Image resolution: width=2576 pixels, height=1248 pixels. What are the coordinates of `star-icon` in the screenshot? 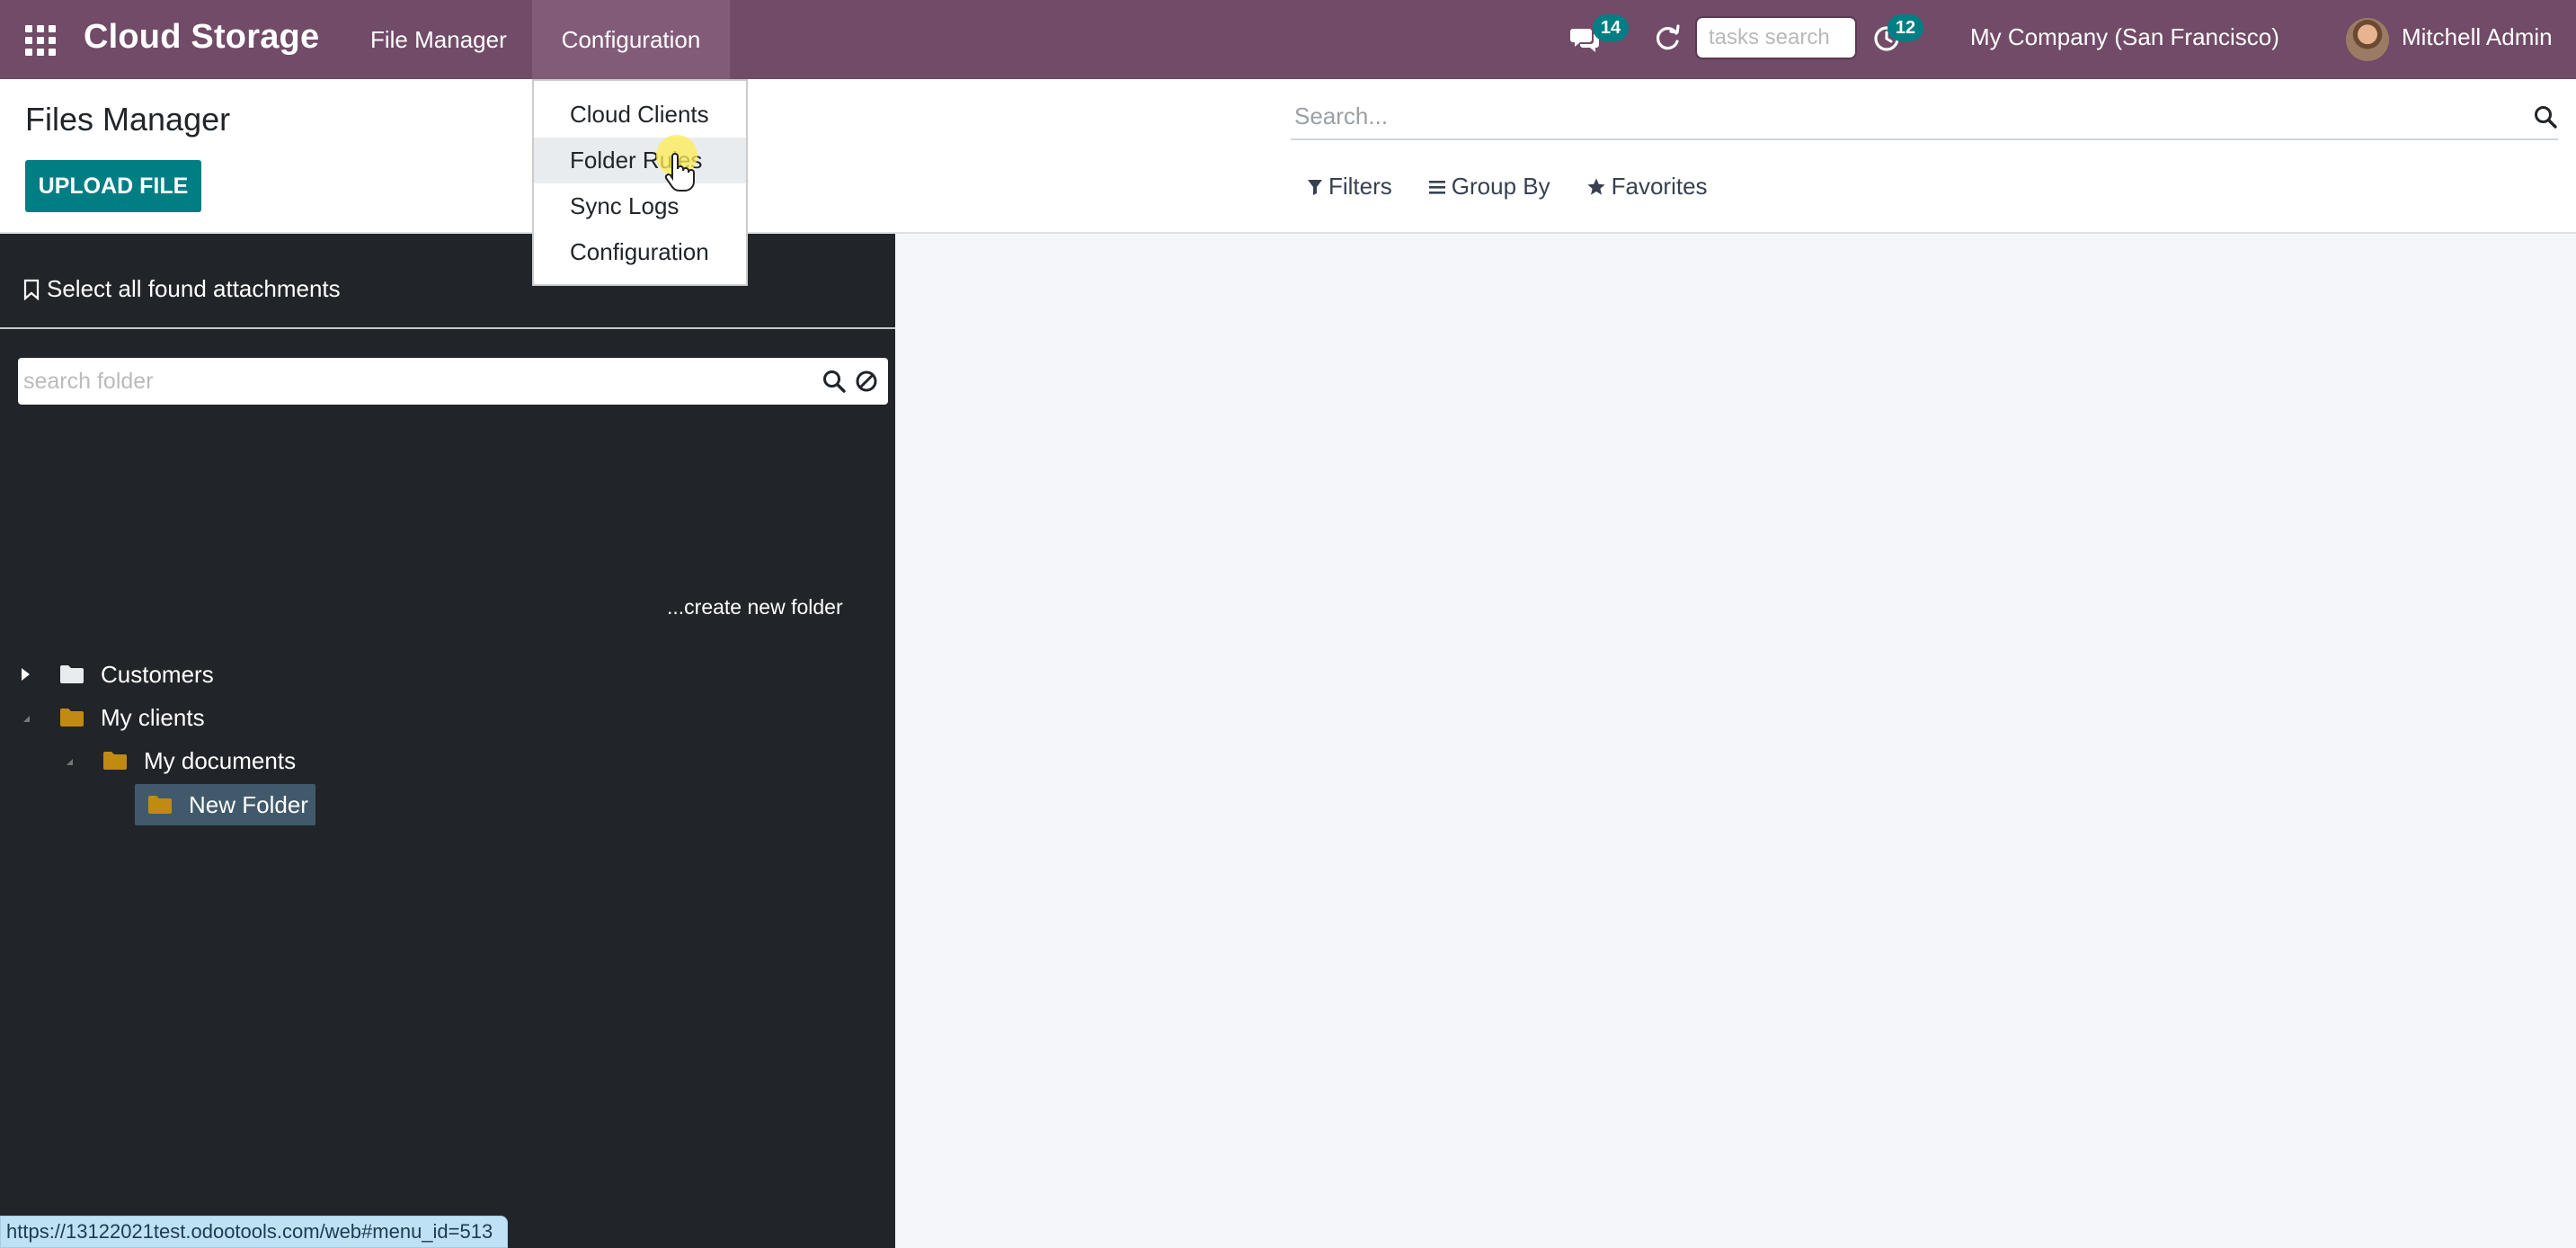 It's located at (1596, 186).